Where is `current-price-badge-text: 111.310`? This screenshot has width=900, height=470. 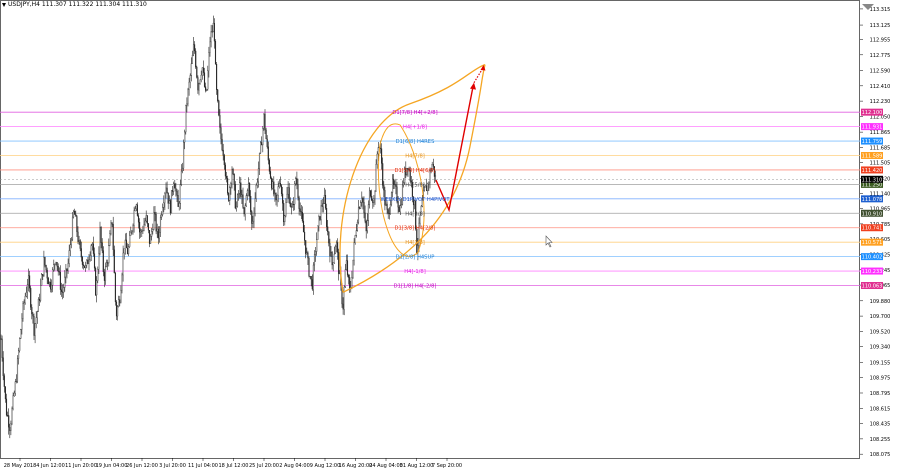 current-price-badge-text: 111.310 is located at coordinates (872, 180).